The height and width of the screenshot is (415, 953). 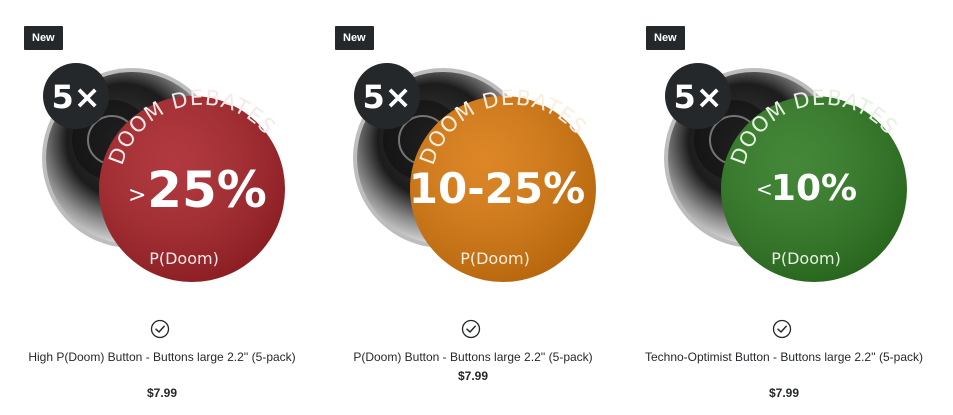 What do you see at coordinates (497, 188) in the screenshot?
I see `level-value: 10-25%` at bounding box center [497, 188].